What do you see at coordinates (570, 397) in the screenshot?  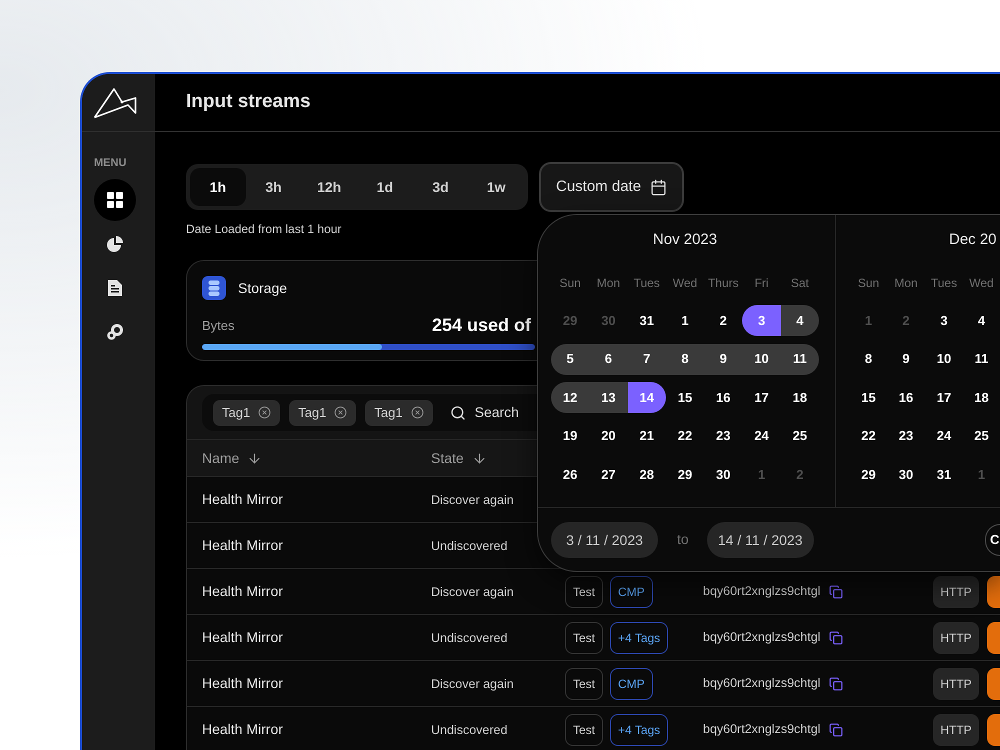 I see `calendar-day: 12` at bounding box center [570, 397].